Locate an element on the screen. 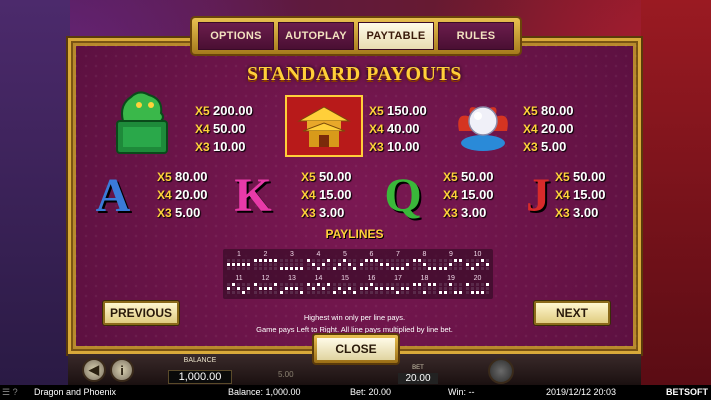 The image size is (711, 400). payline-number: 14 is located at coordinates (318, 278).